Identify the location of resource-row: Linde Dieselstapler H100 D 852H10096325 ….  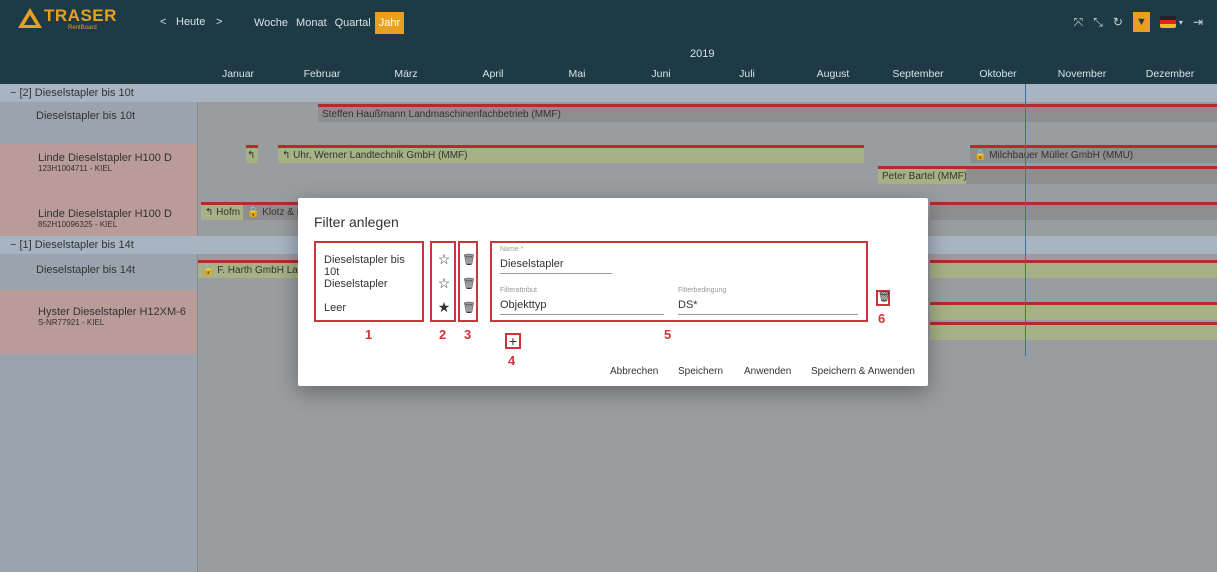
(98, 218).